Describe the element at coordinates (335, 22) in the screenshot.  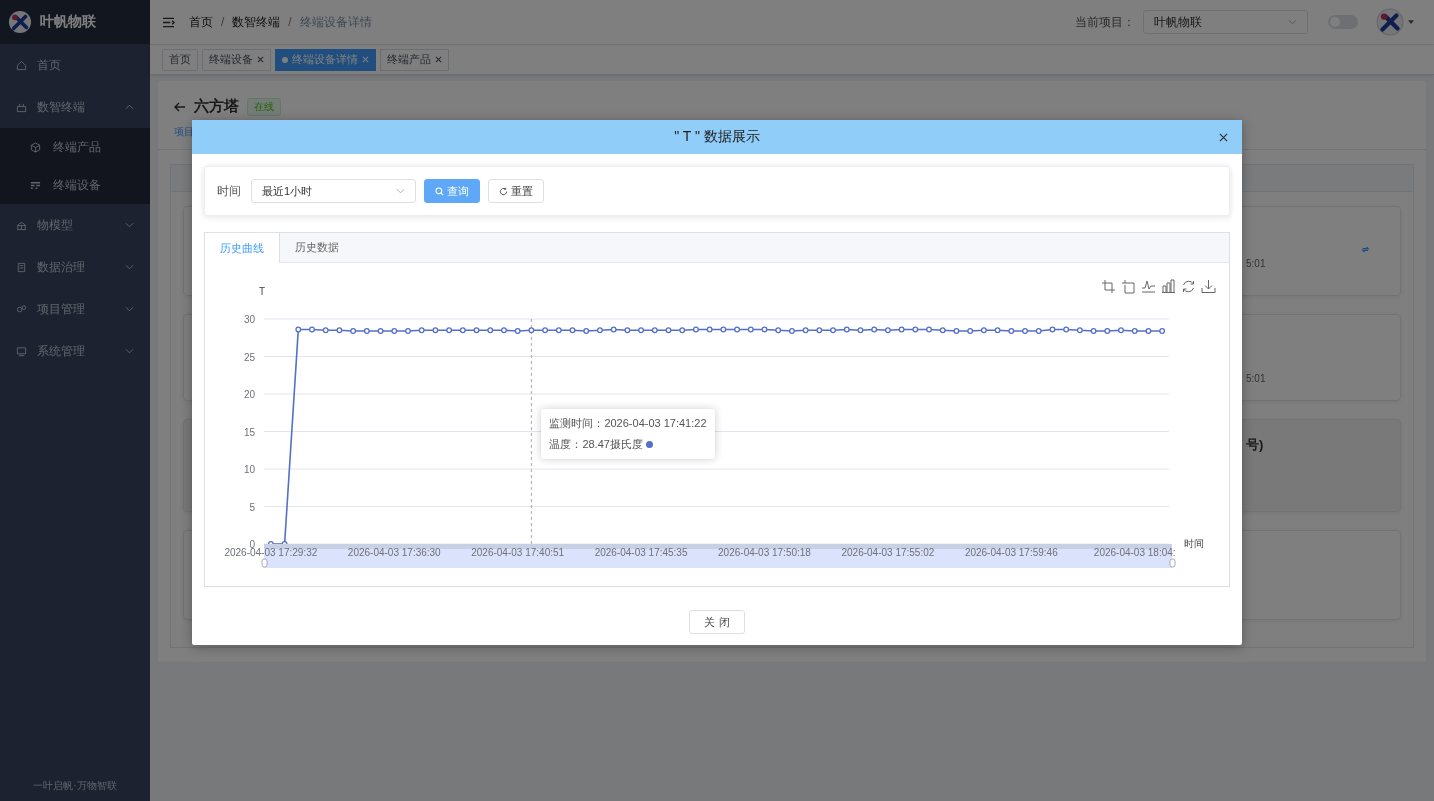
I see `breadcrumb-item: 终端设备详情` at that location.